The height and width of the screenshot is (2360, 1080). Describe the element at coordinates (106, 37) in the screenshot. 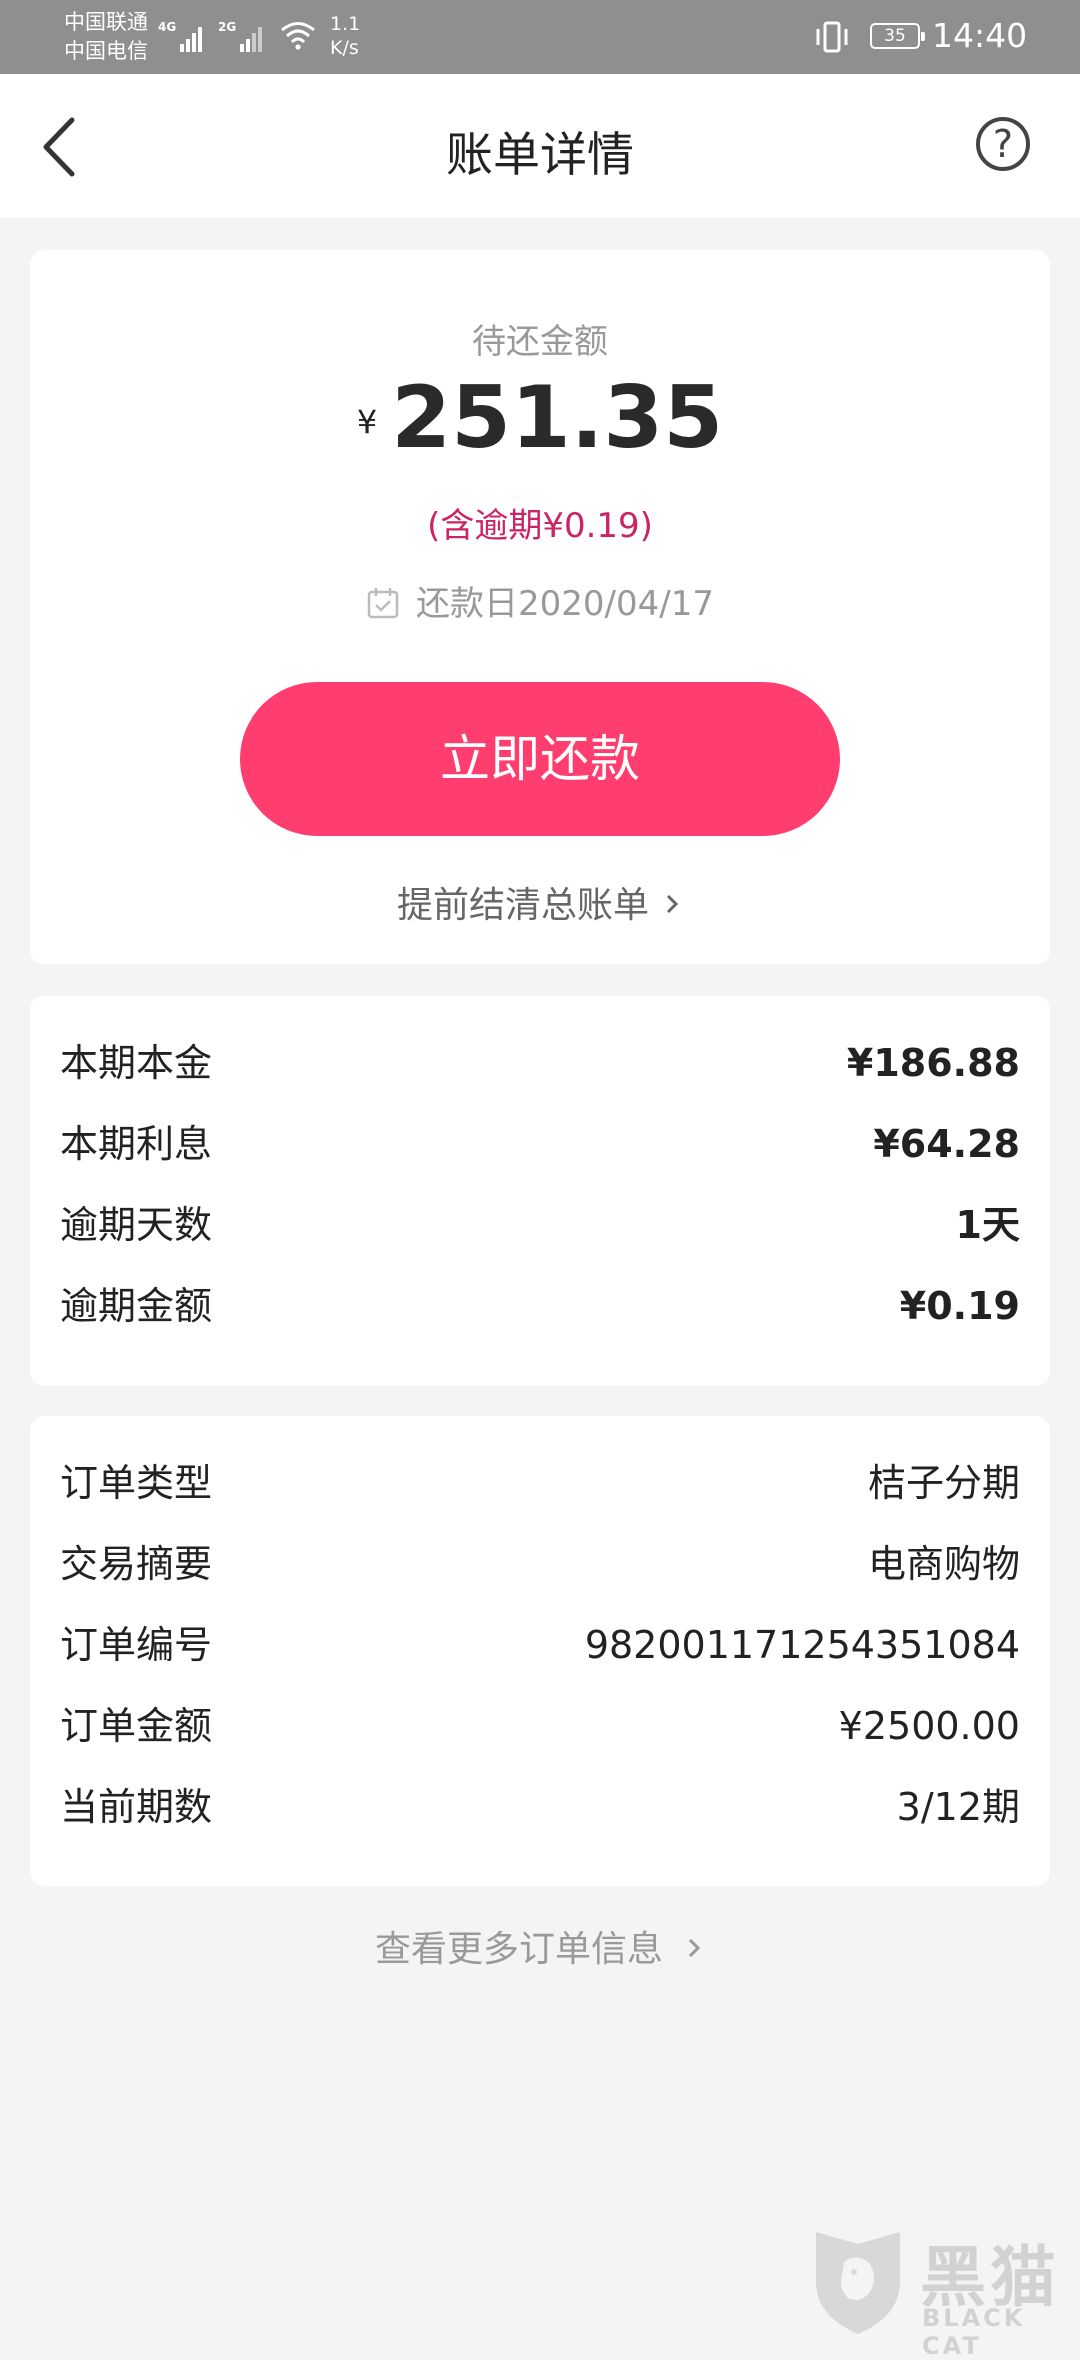

I see `carrier-info: 中国联通 中国电信` at that location.